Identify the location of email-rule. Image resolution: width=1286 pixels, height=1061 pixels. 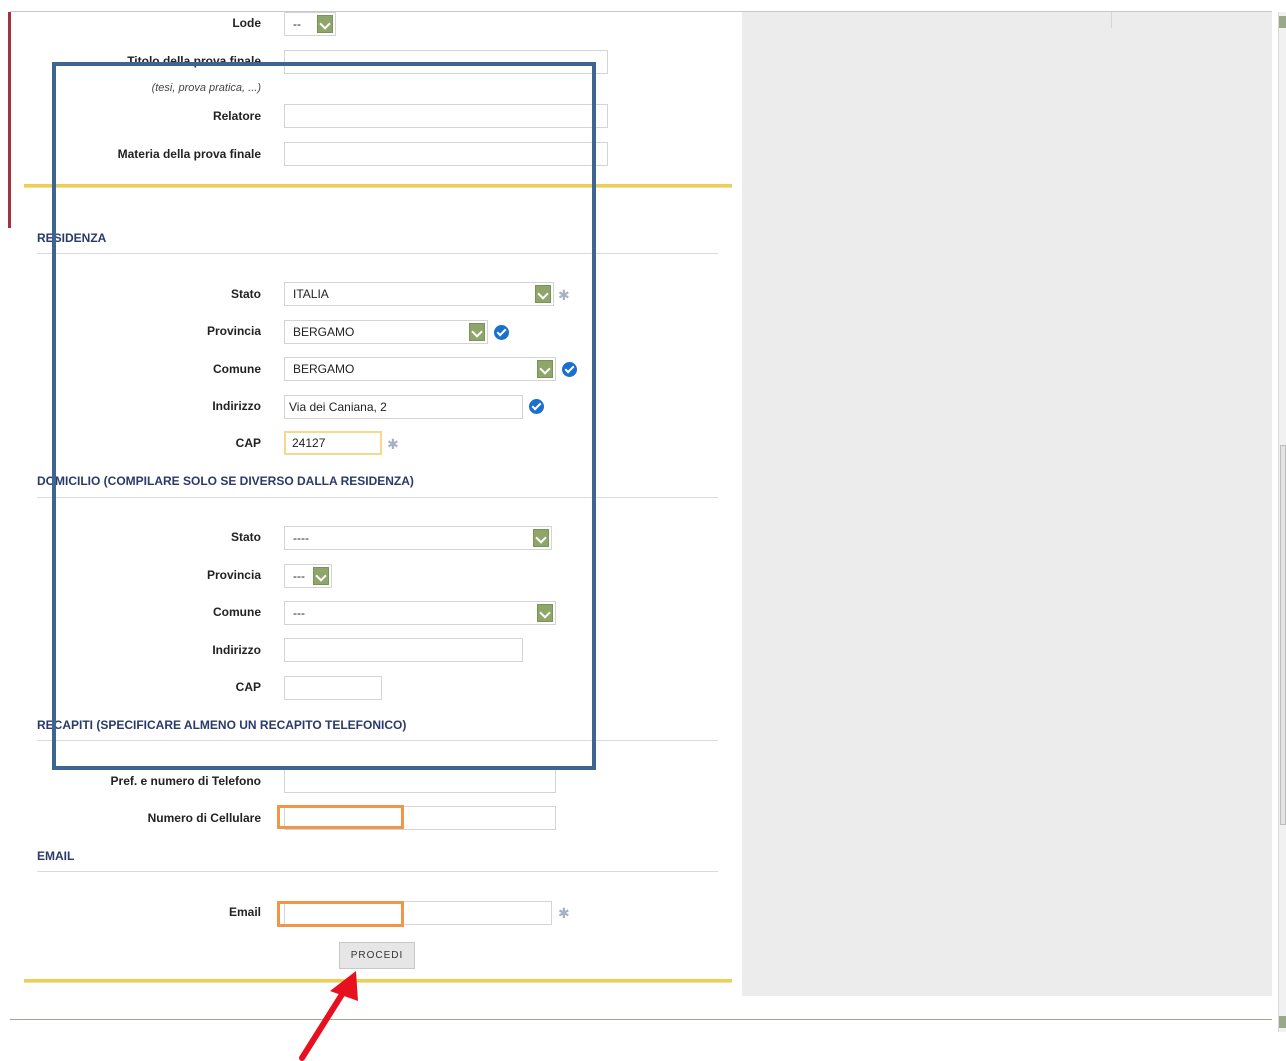
(377, 871).